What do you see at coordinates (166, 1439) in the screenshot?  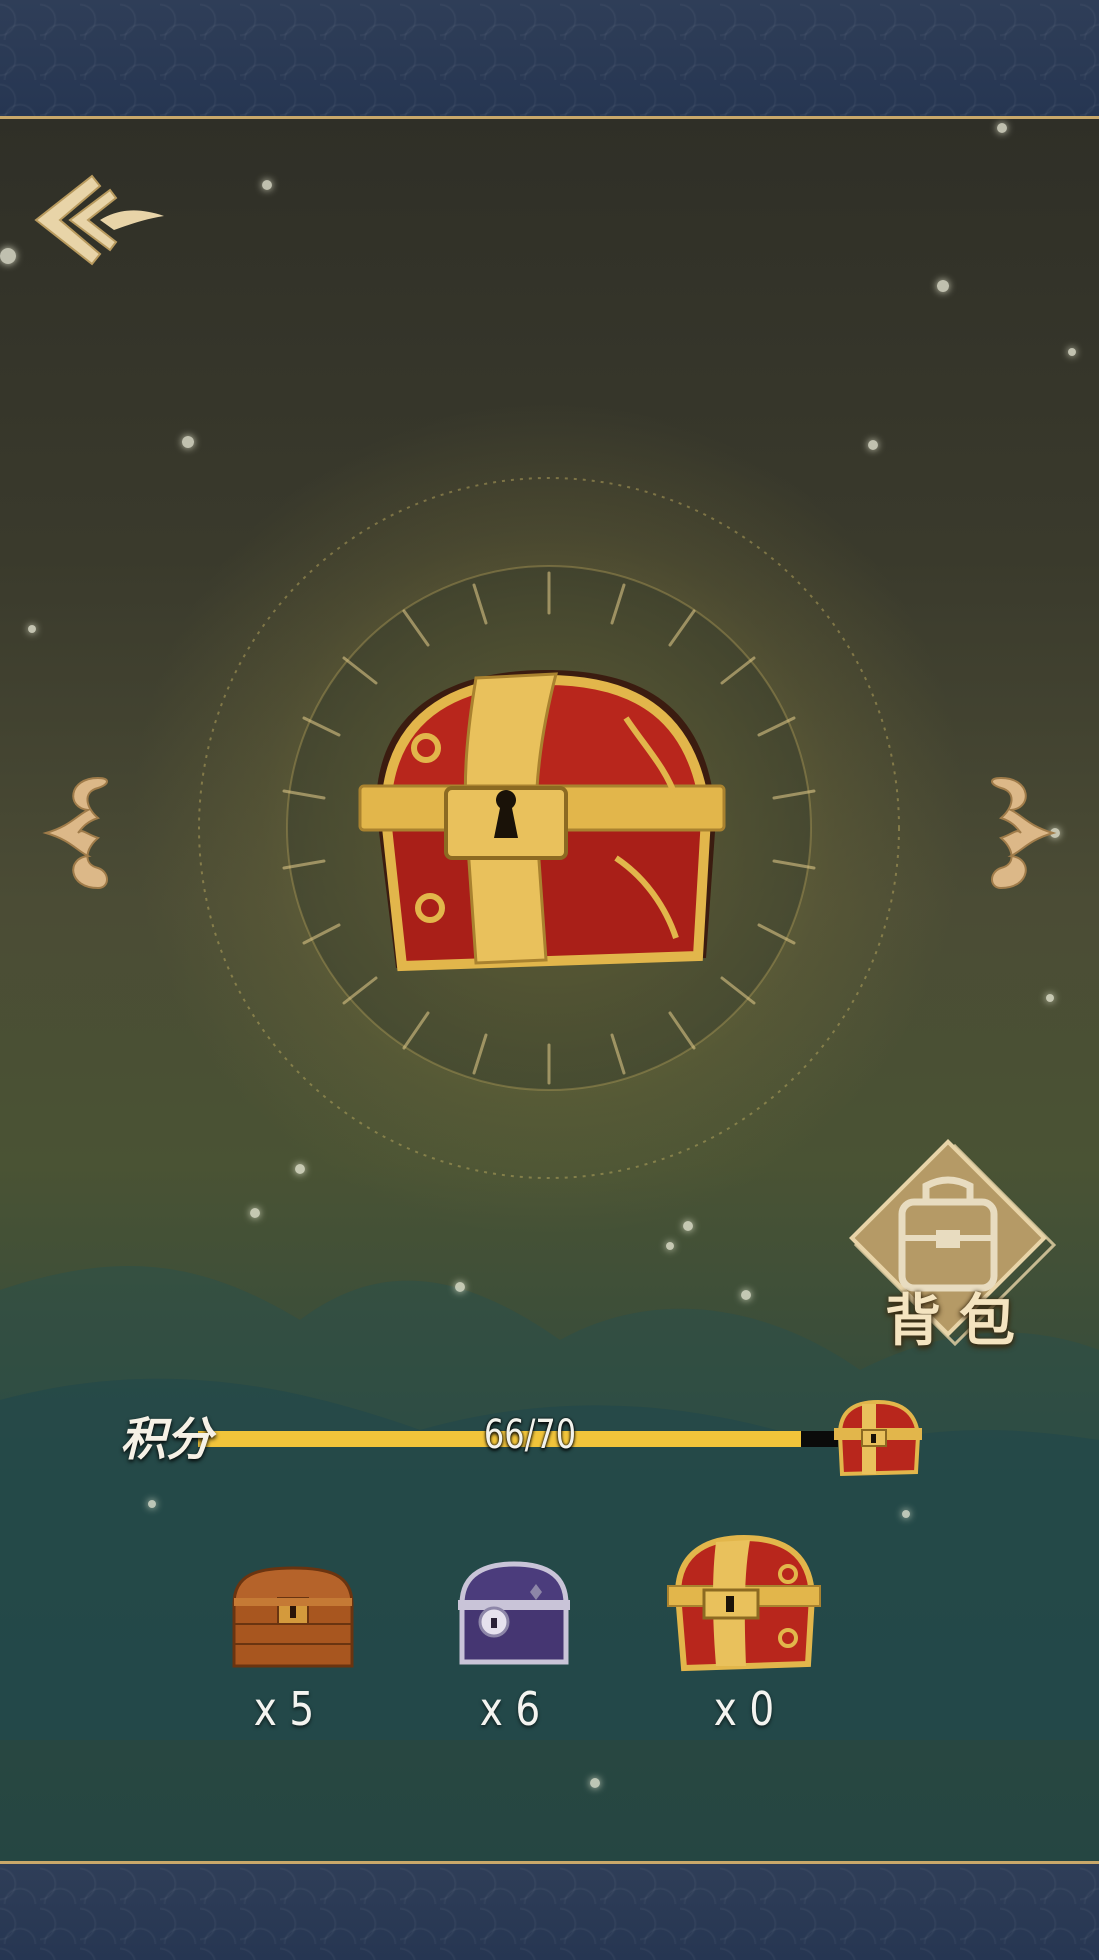 I see `score-label: 积分` at bounding box center [166, 1439].